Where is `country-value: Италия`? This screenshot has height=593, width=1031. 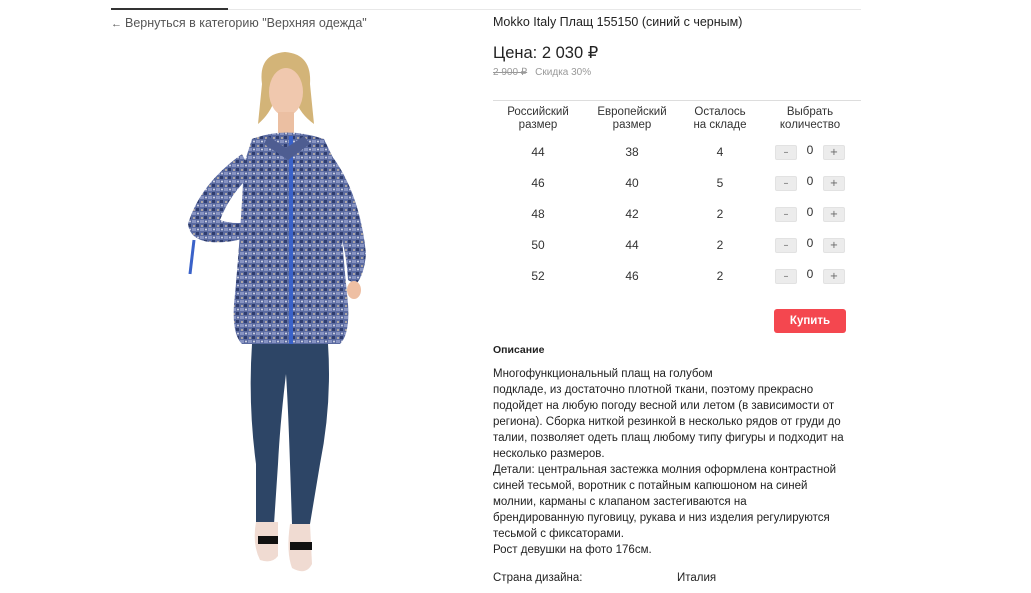 country-value: Италия is located at coordinates (697, 578).